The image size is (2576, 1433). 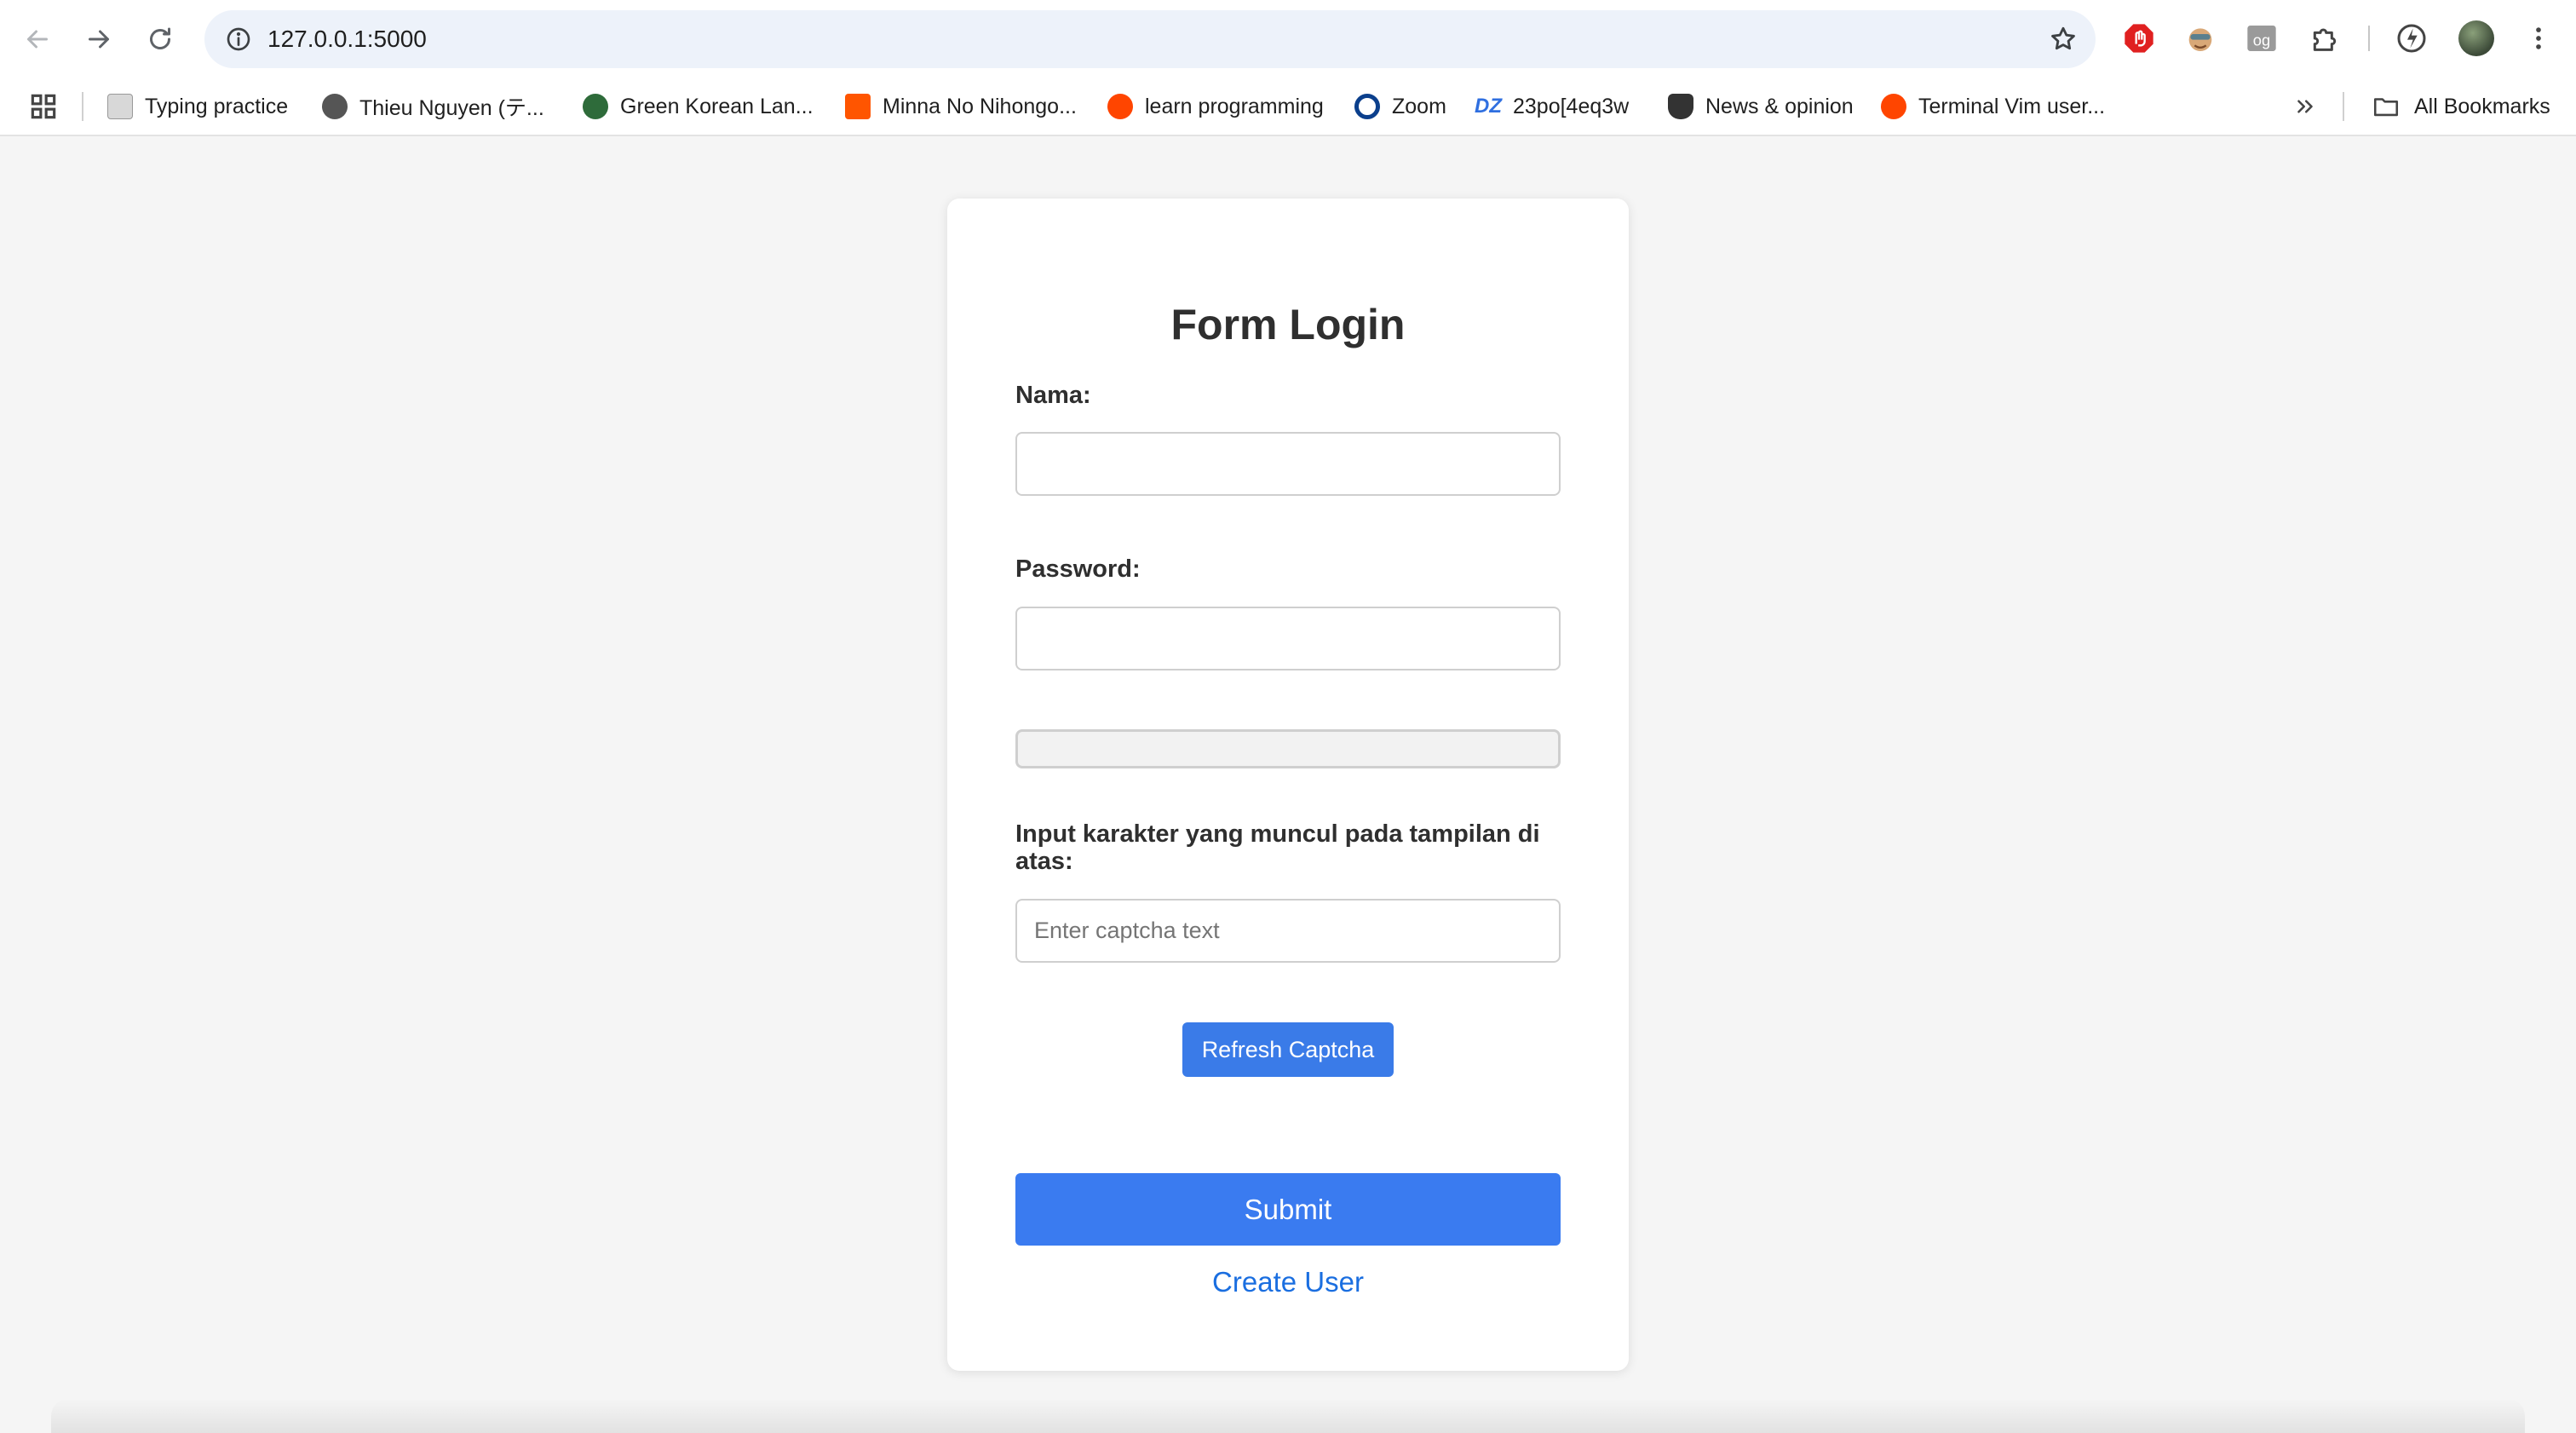 I want to click on browser-toolbar: 127.0.0.1:5000 og, so click(x=1288, y=38).